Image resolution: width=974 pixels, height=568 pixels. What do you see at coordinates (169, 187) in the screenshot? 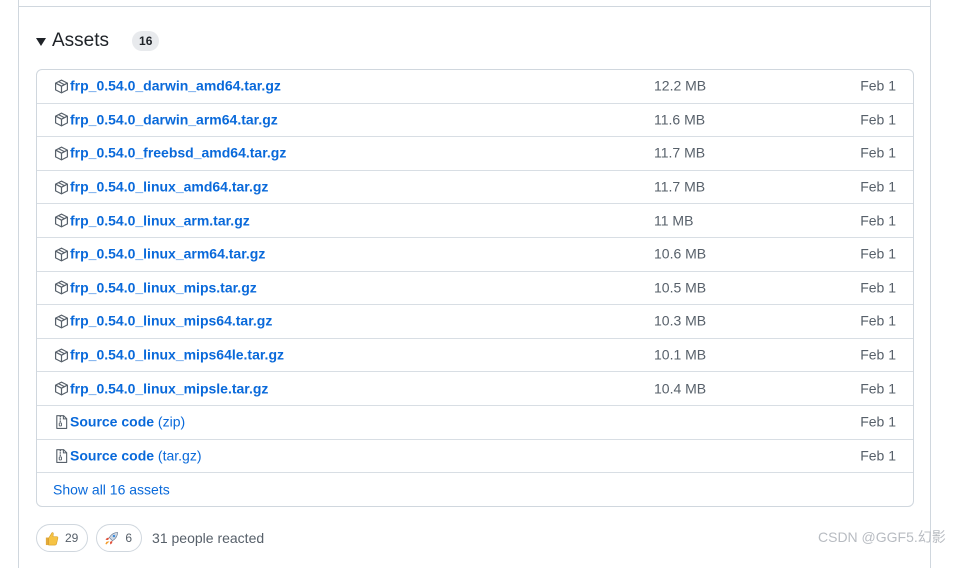
I see `asset-download-link: frp_0.54.0_linux_amd64.tar.gz` at bounding box center [169, 187].